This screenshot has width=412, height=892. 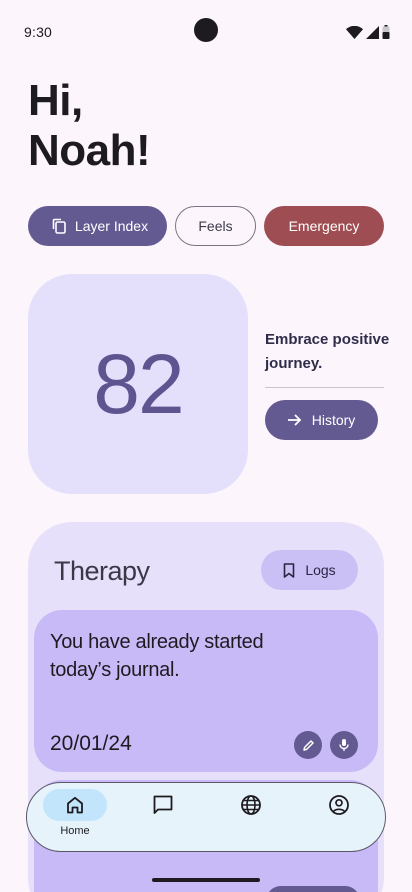 I want to click on nav-item-profile, so click(x=339, y=817).